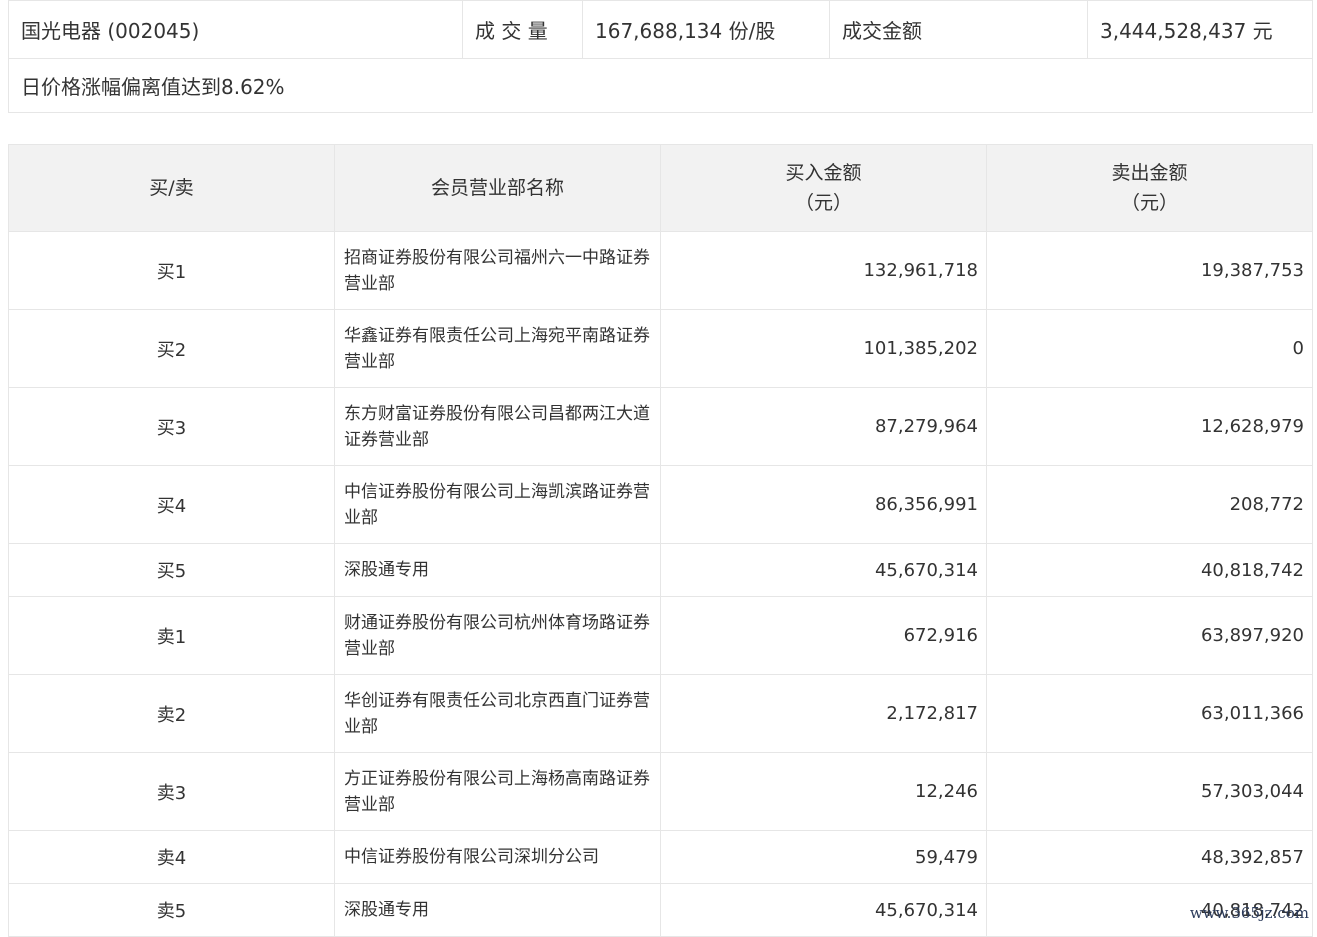  What do you see at coordinates (823, 504) in the screenshot?
I see `row-buy-amount: 86,356,991` at bounding box center [823, 504].